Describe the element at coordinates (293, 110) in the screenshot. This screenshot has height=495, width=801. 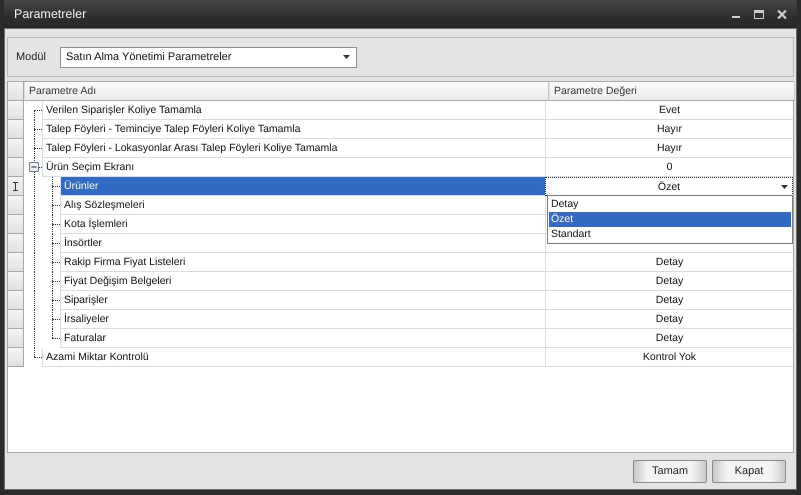
I see `parameter-name: Verilen Siparişler Koliye Tamamla` at that location.